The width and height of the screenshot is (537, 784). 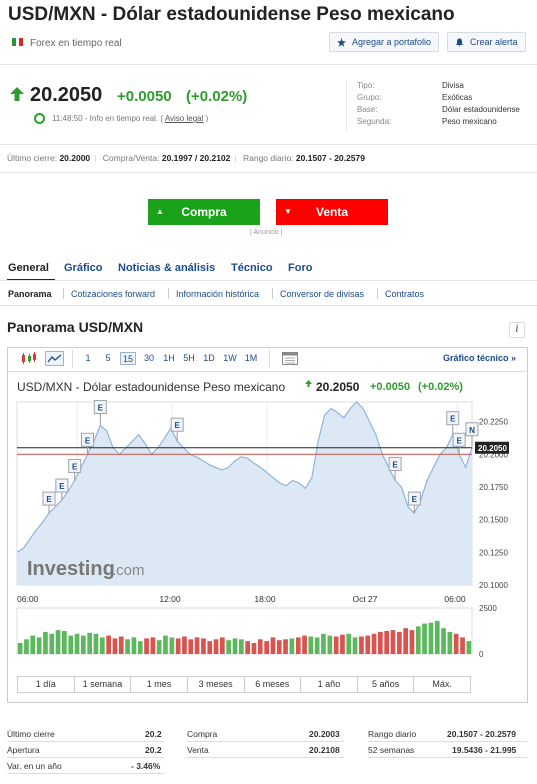 I want to click on divider-vertical, so click(x=346, y=105).